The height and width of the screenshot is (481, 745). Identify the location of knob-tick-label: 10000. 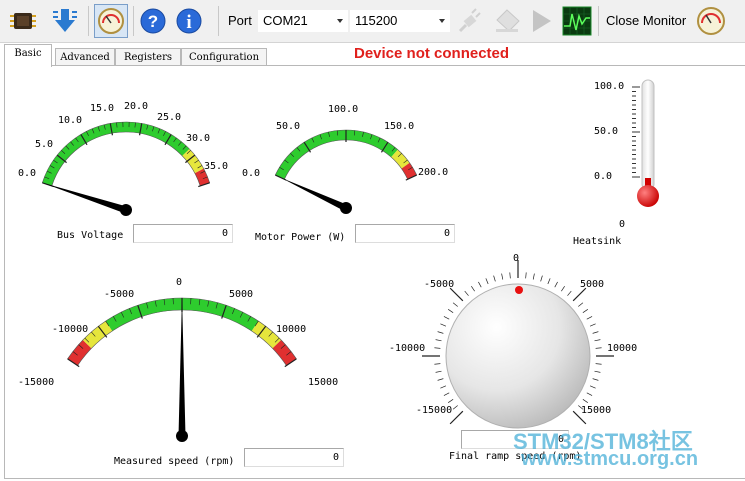
(622, 348).